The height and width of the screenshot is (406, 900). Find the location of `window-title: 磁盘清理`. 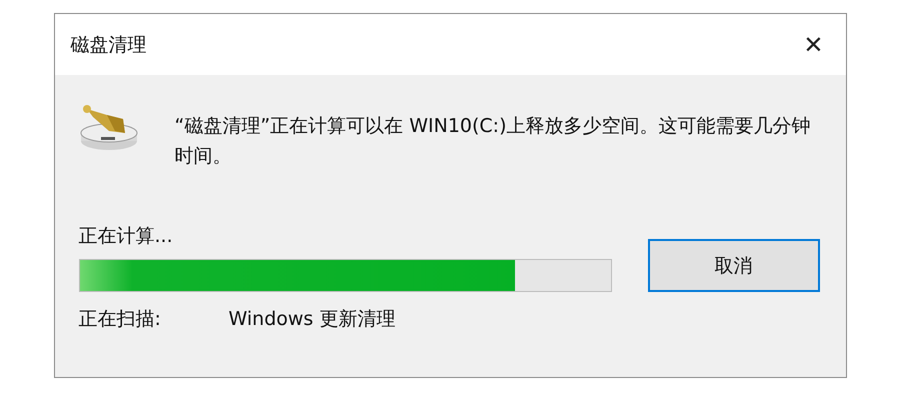

window-title: 磁盘清理 is located at coordinates (108, 45).